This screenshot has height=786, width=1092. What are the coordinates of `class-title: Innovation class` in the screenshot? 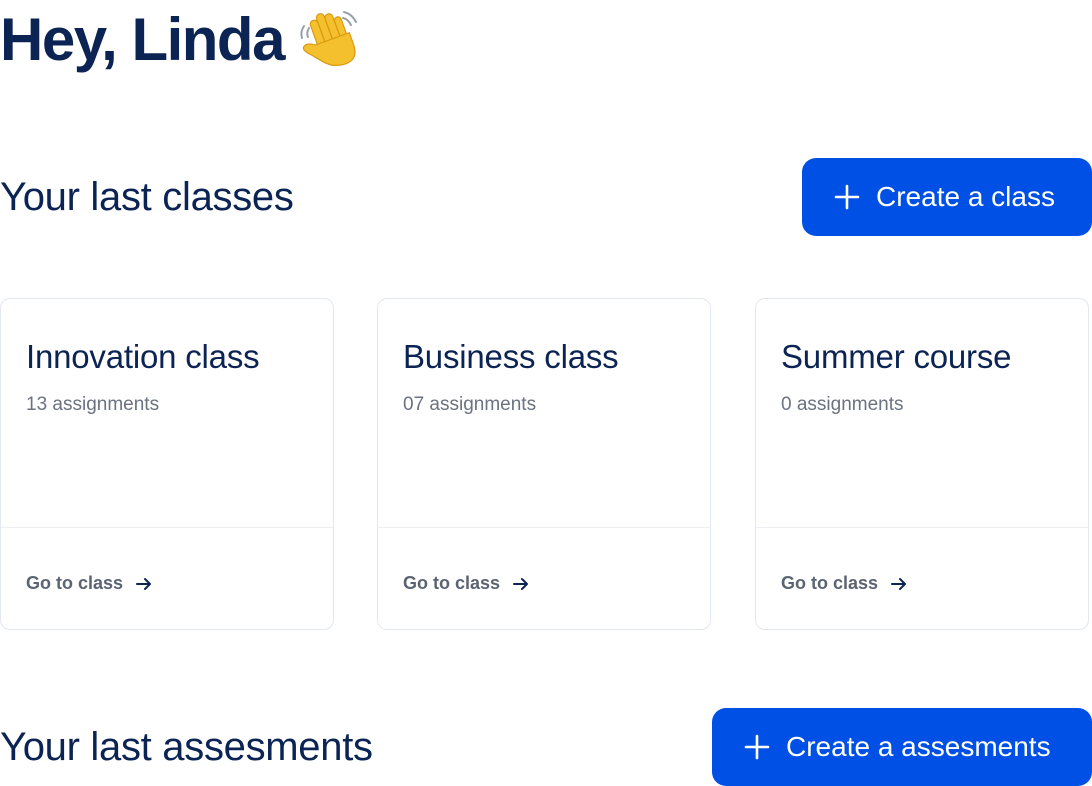 It's located at (143, 356).